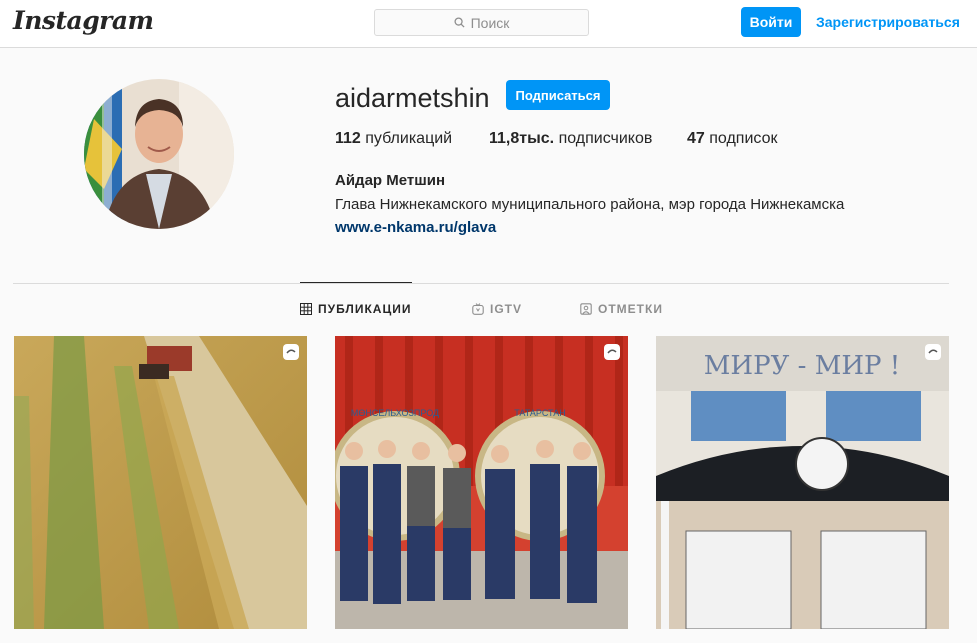 This screenshot has width=977, height=643. I want to click on banner-left-text: МӨНСЕЛЬХОЗПРОД, so click(395, 413).